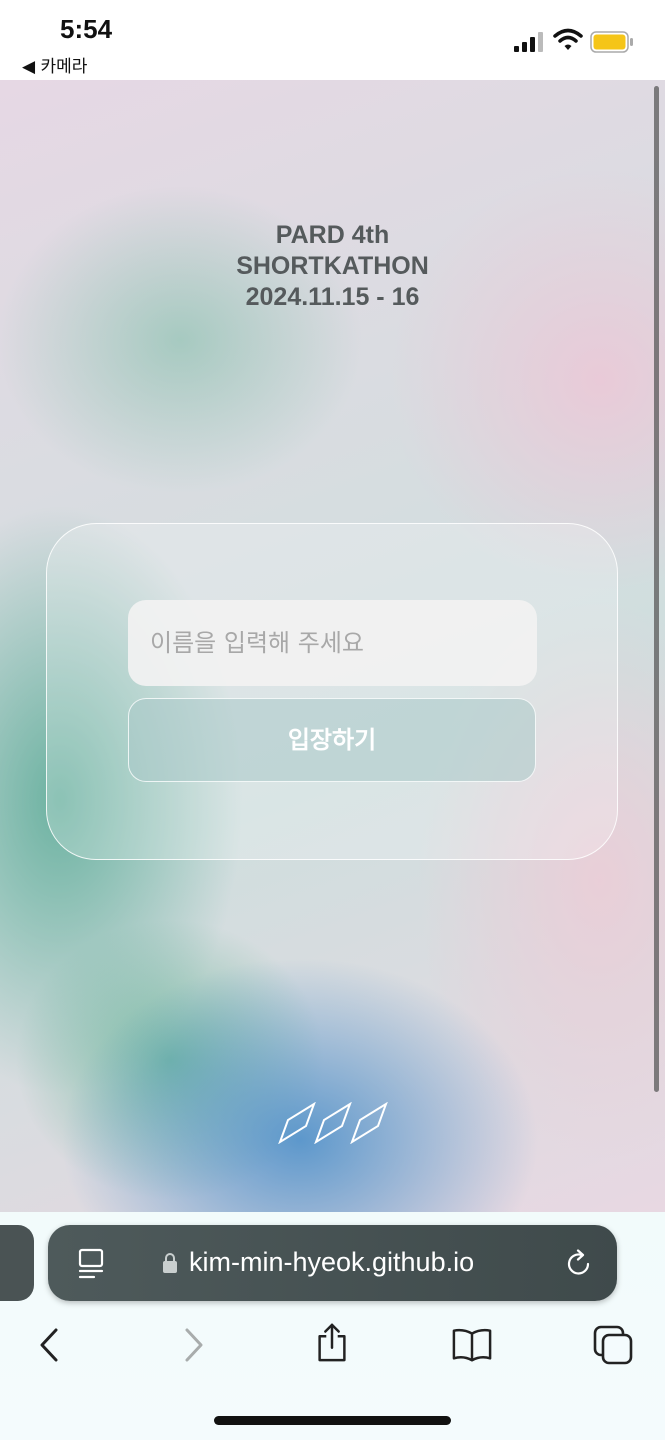 The height and width of the screenshot is (1440, 665). Describe the element at coordinates (332, 40) in the screenshot. I see `status-bar: 5:54 ◀ 카메라` at that location.